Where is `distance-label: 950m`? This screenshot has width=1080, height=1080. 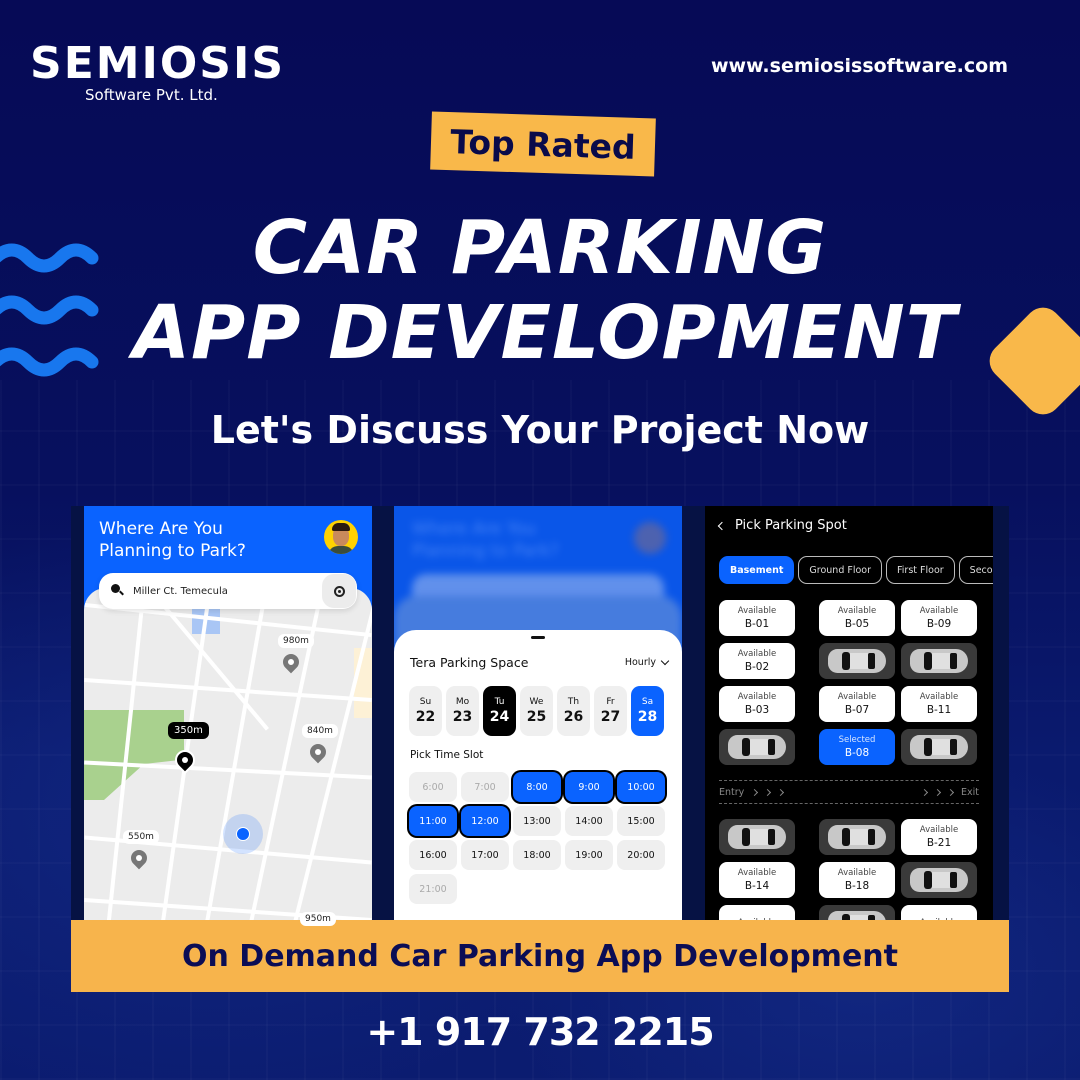
distance-label: 950m is located at coordinates (318, 919).